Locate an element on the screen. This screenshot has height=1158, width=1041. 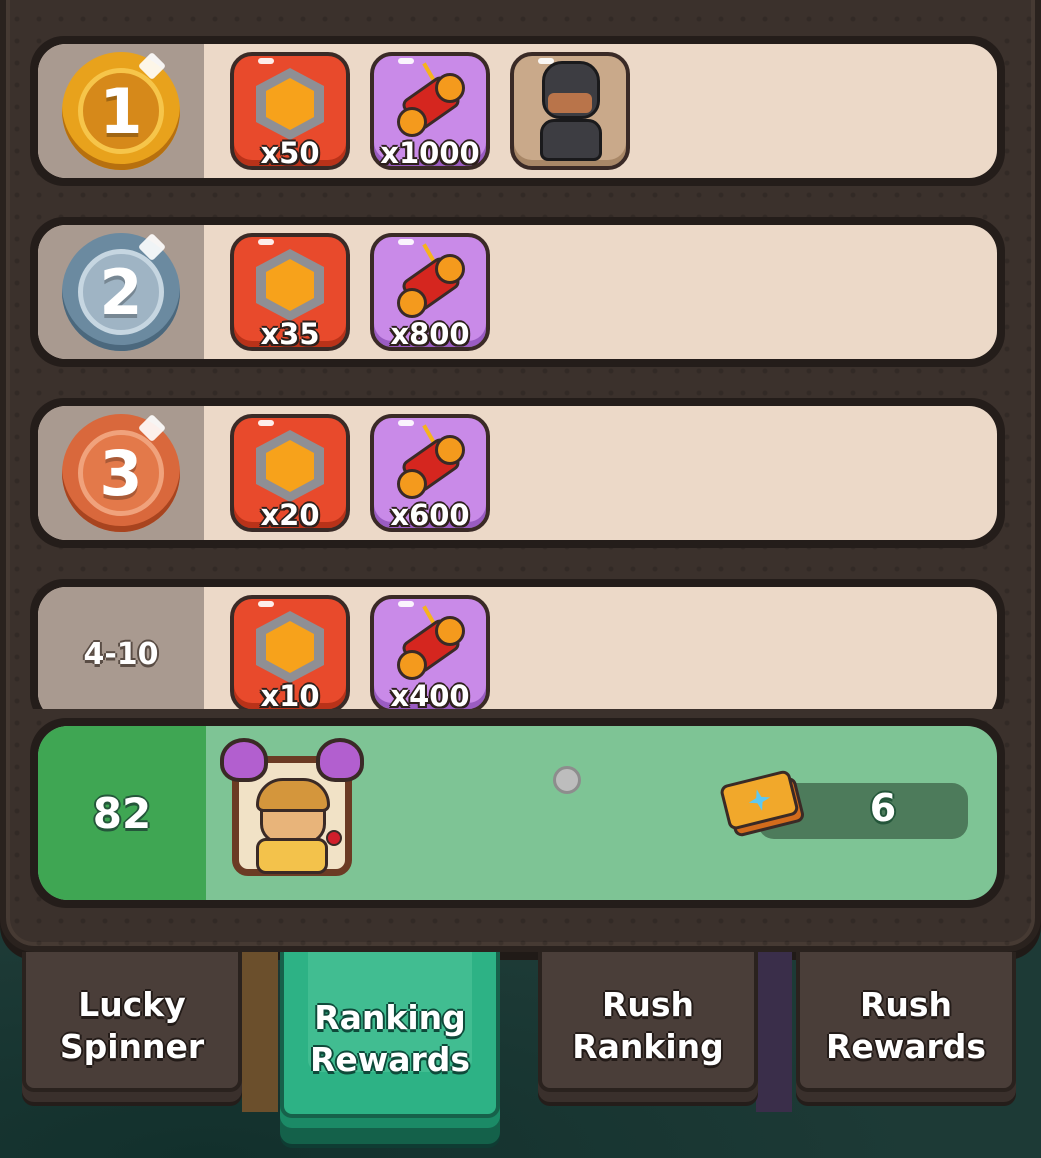
horned-frame-avatar-icon is located at coordinates (293, 808).